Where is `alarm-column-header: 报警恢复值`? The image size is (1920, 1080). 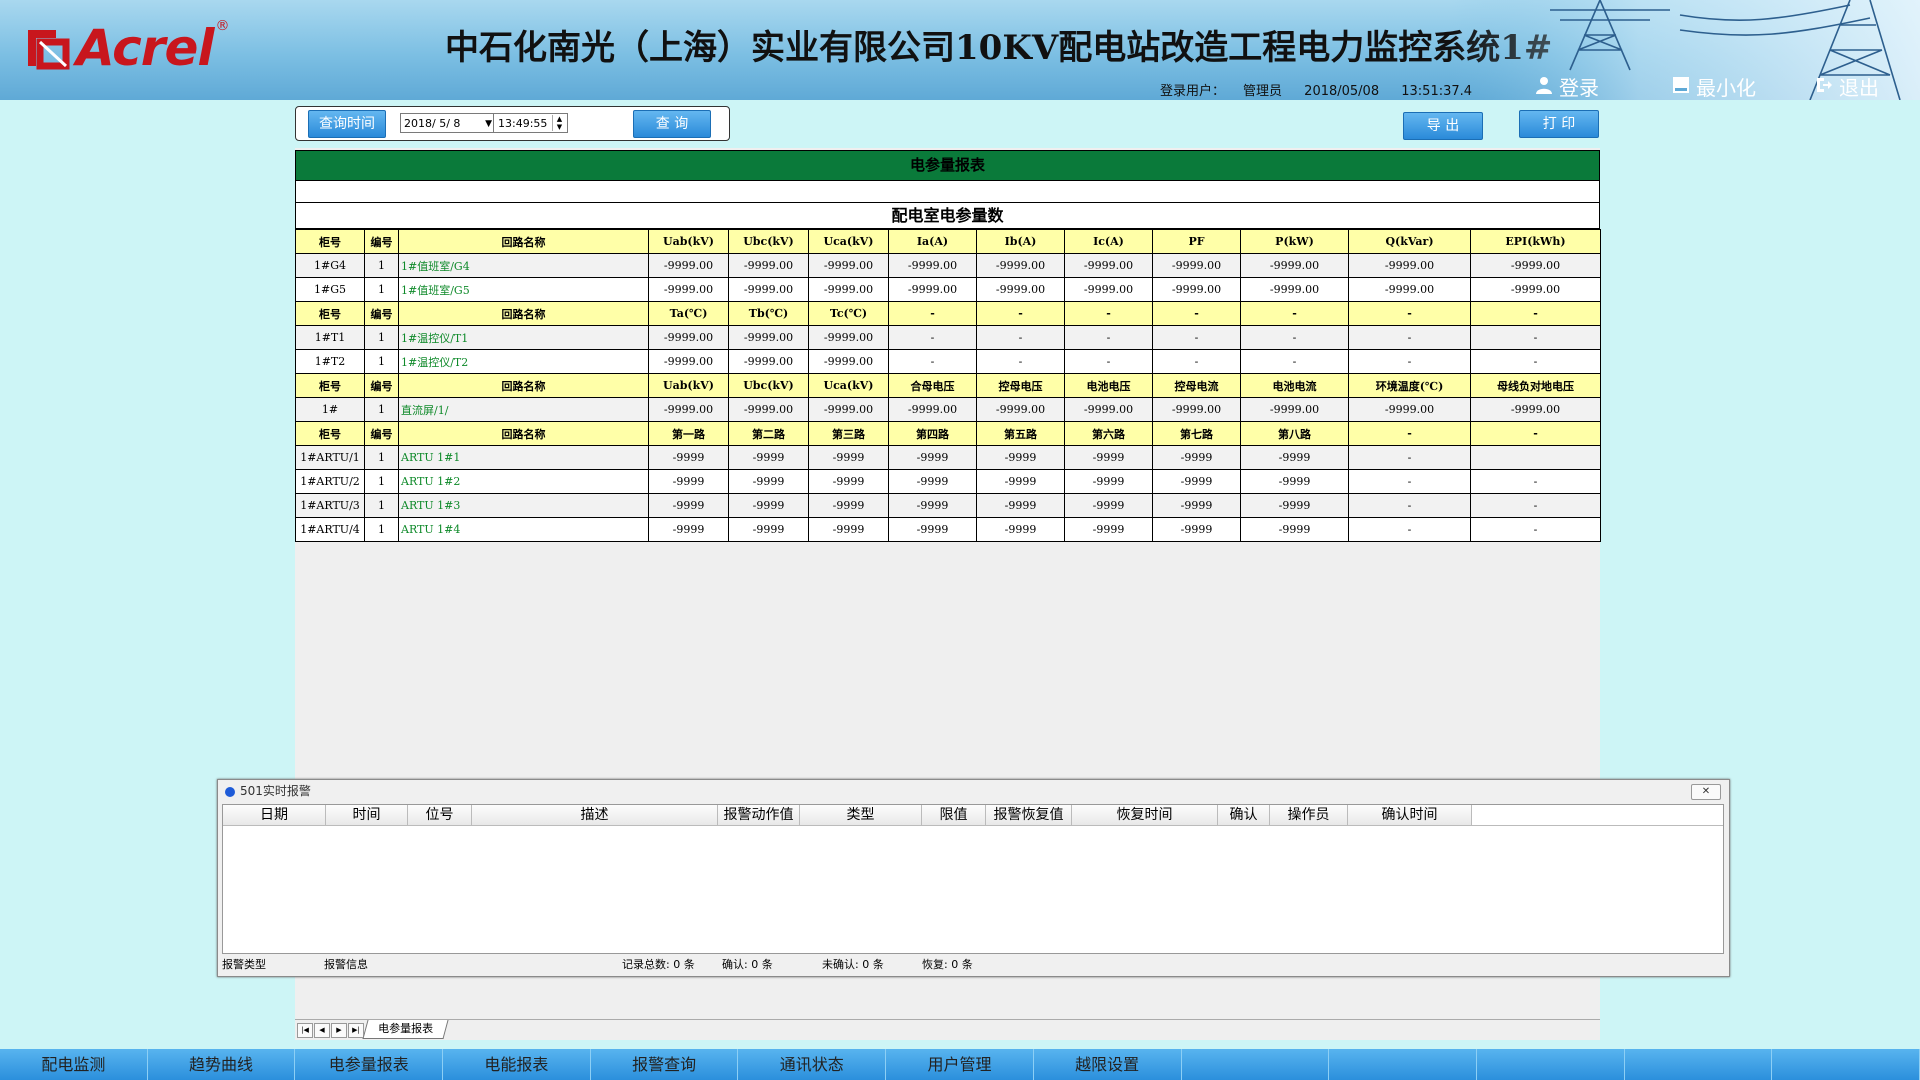
alarm-column-header: 报警恢复值 is located at coordinates (1029, 815).